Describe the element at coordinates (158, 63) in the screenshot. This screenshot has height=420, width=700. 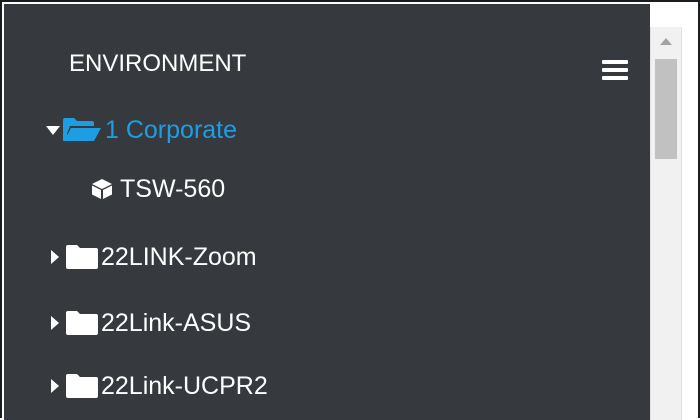
I see `panel-title: ENVIRONMENT` at that location.